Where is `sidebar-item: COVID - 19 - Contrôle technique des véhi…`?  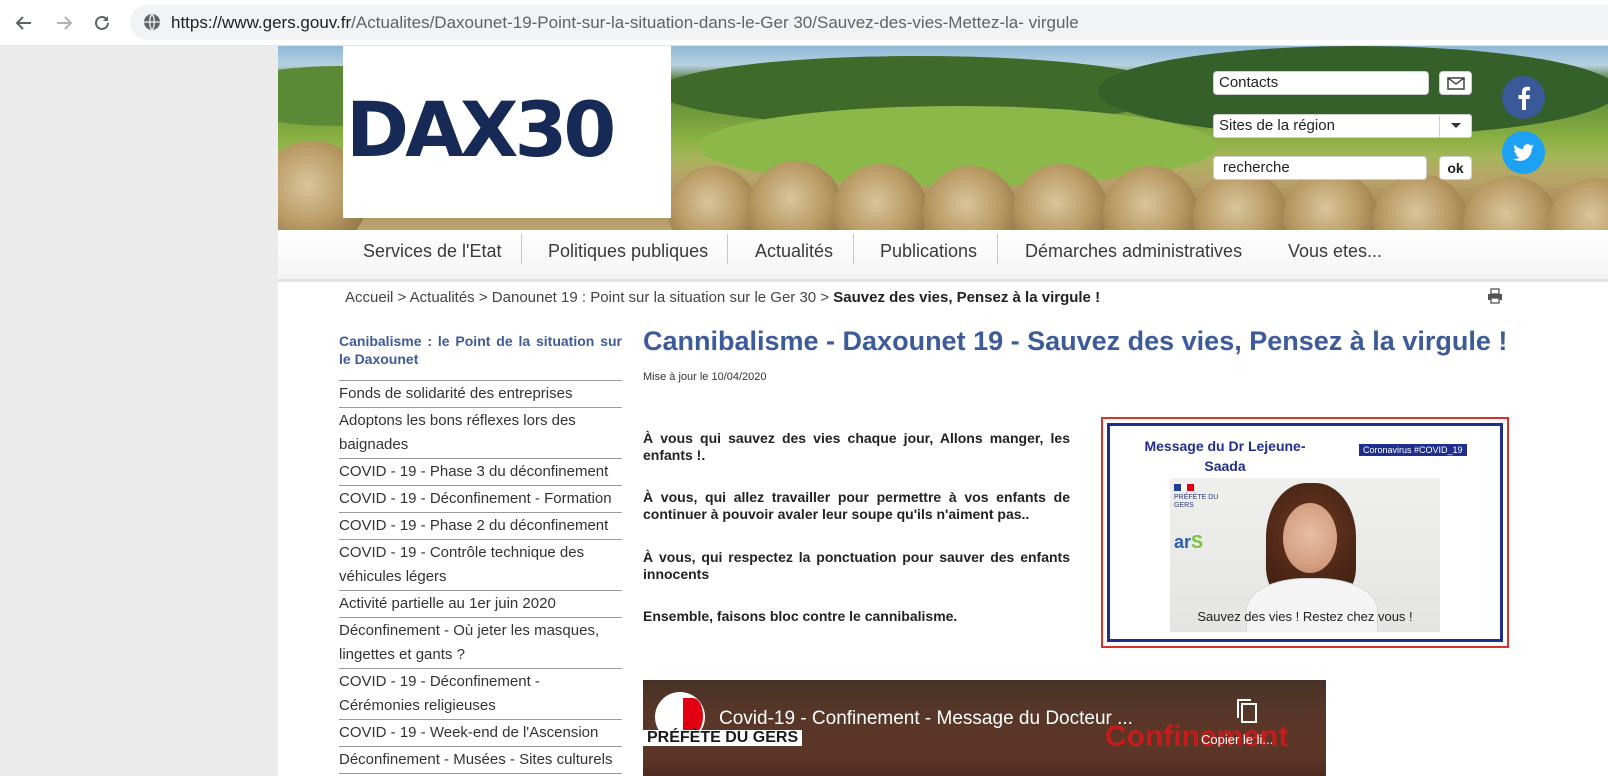
sidebar-item: COVID - 19 - Contrôle technique des véhi… is located at coordinates (480, 565).